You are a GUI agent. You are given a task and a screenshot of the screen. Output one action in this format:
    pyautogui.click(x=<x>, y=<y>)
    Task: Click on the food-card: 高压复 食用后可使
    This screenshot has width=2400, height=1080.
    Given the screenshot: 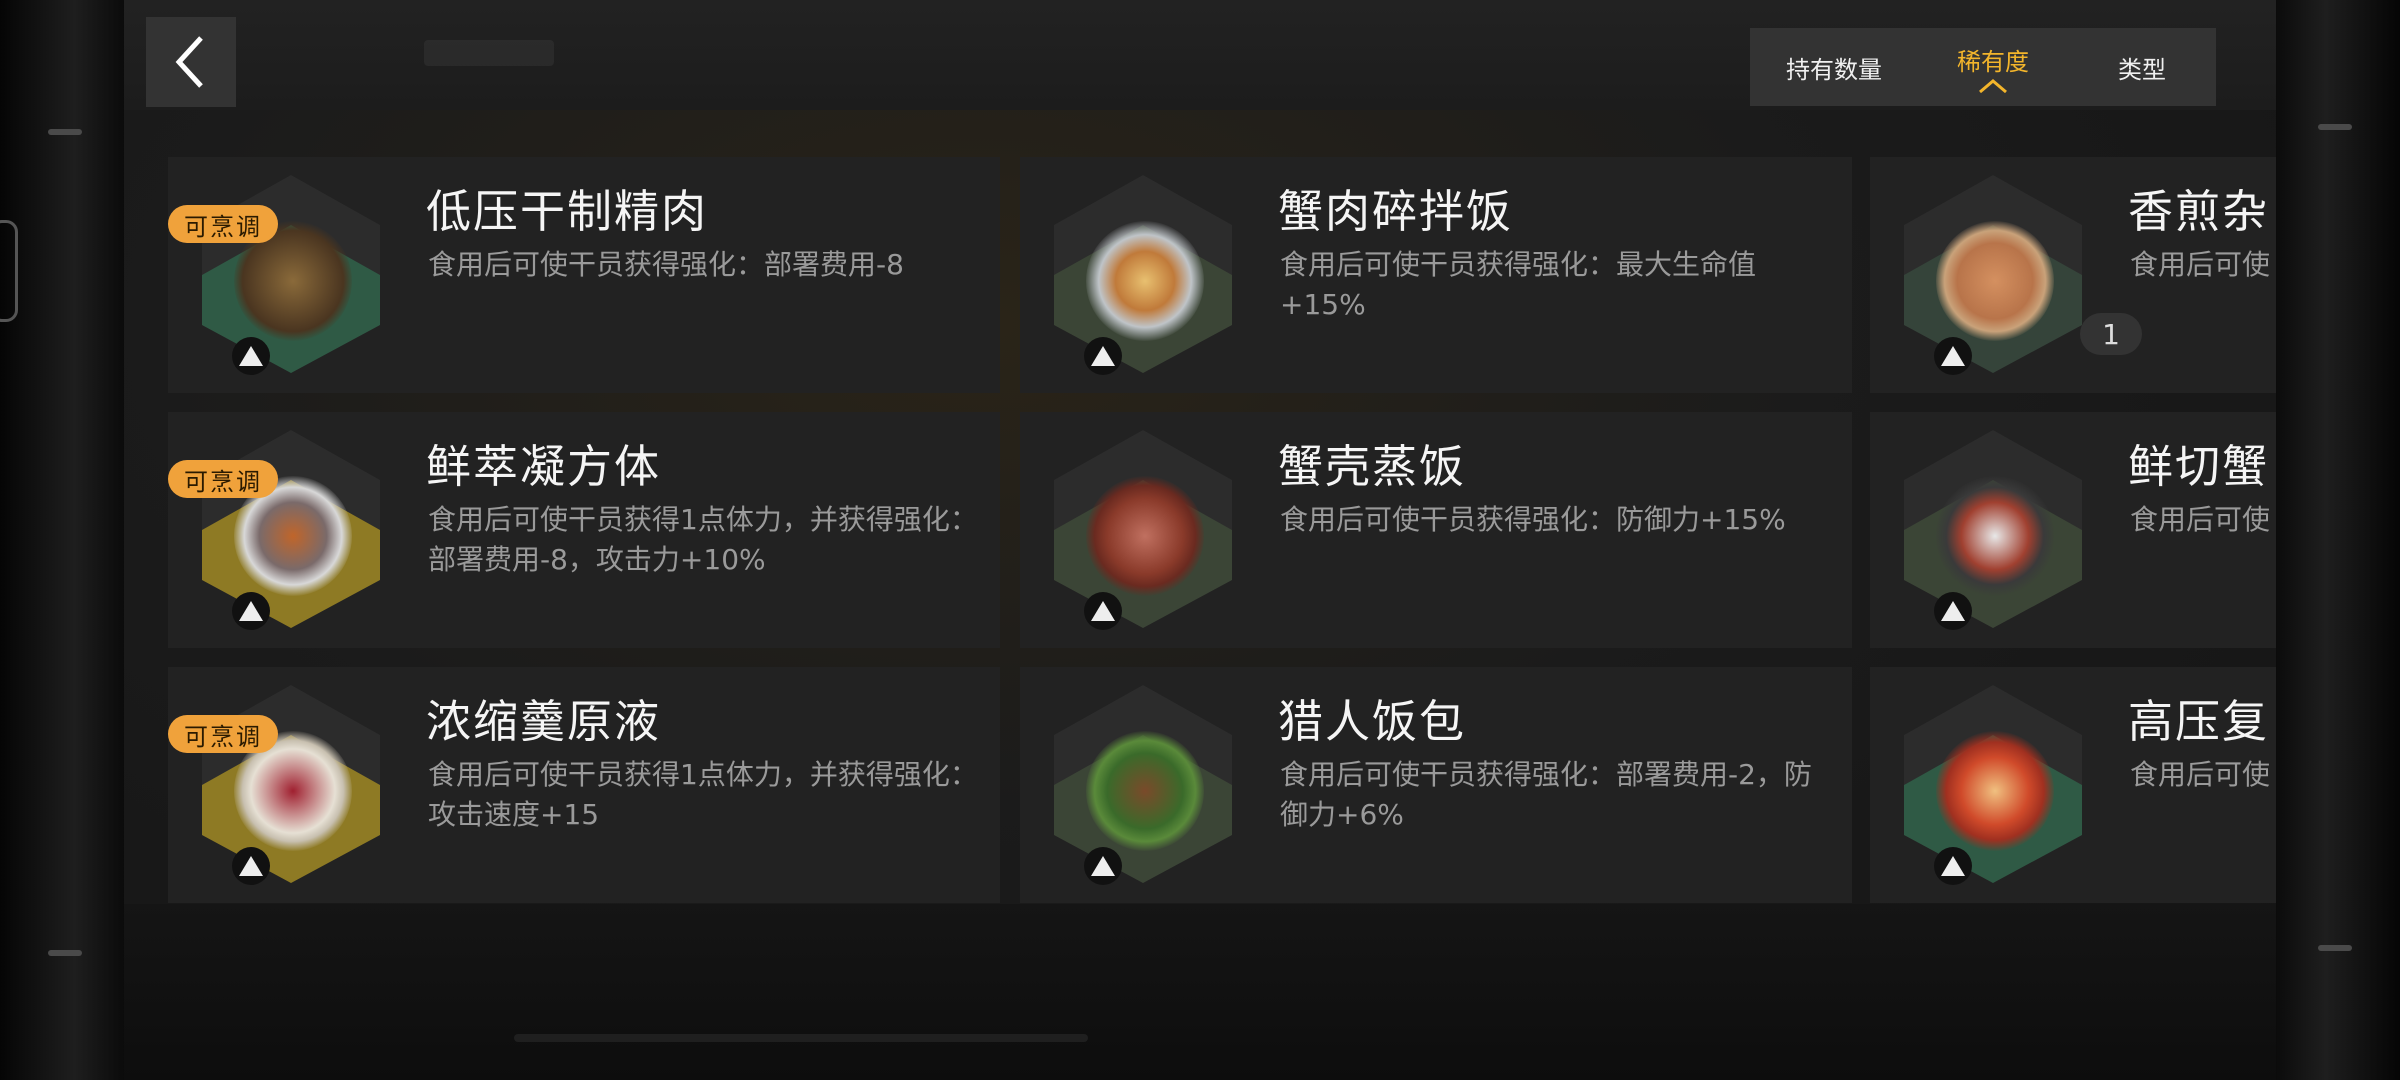 What is the action you would take?
    pyautogui.click(x=2073, y=785)
    